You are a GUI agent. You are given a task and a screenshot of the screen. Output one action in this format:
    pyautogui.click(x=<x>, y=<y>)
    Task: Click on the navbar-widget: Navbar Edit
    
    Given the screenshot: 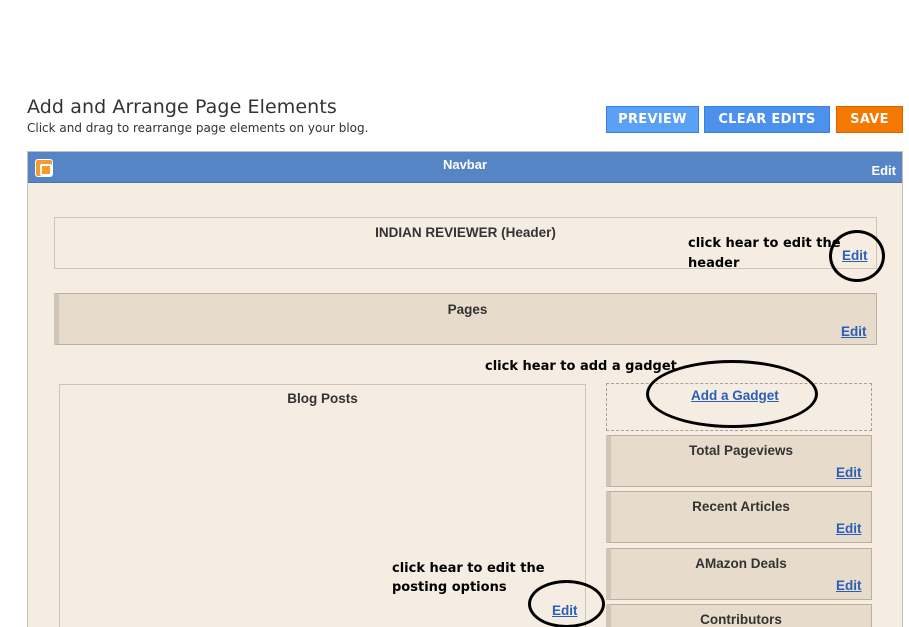 What is the action you would take?
    pyautogui.click(x=465, y=167)
    